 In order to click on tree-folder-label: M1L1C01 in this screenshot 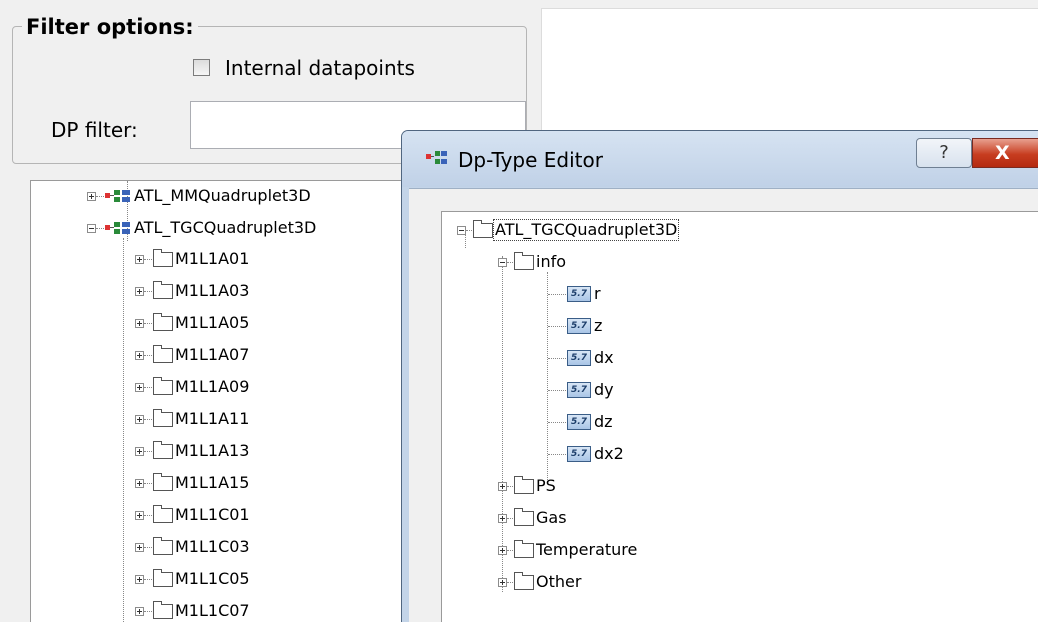, I will do `click(212, 514)`.